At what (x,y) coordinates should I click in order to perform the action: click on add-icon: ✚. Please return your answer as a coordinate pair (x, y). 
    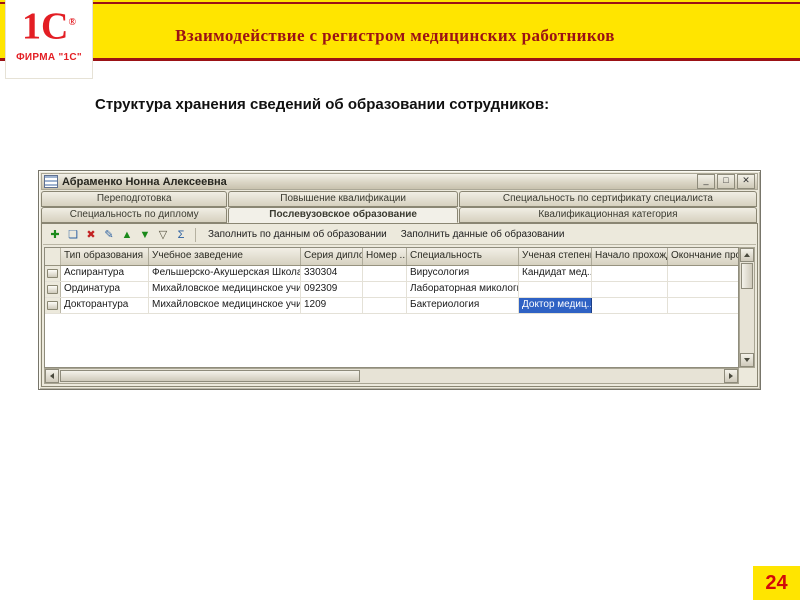
    Looking at the image, I should click on (55, 235).